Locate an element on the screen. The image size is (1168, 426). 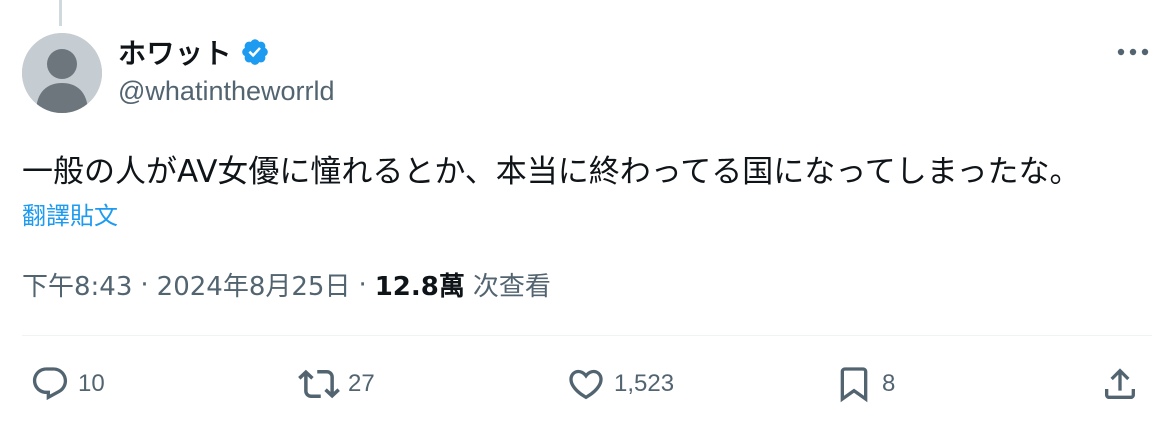
tweet-meta-row: 下午8:43 · 2024年8月25日 · 12.8萬 次查看 is located at coordinates (286, 284).